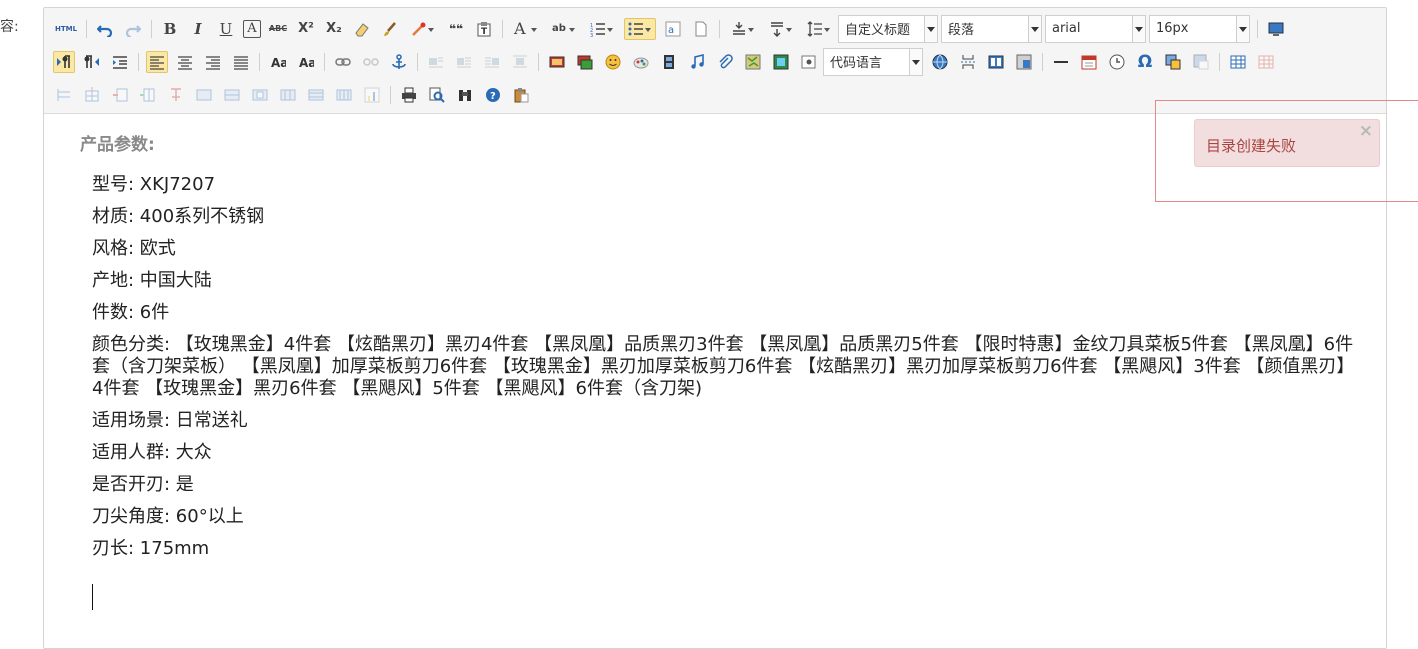 Image resolution: width=1418 pixels, height=649 pixels. I want to click on help-button: ?, so click(493, 95).